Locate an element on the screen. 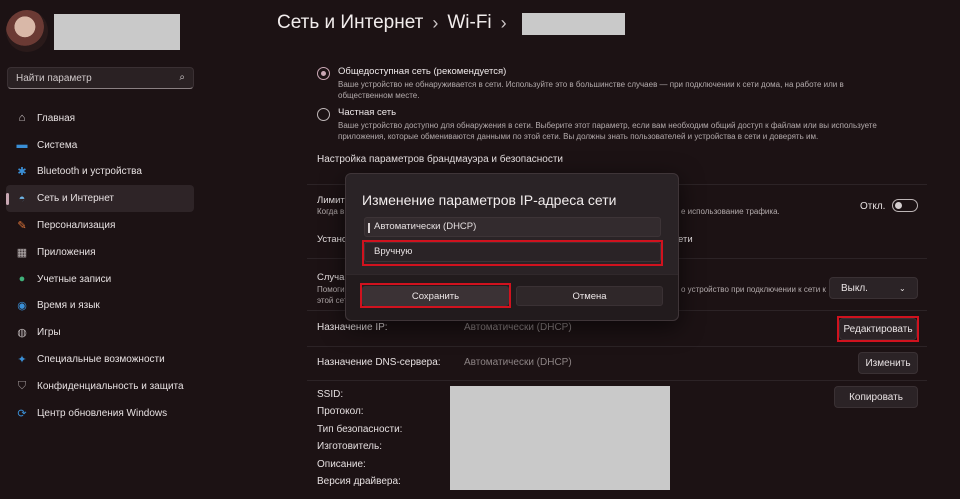 This screenshot has width=960, height=499. bluetooth-icon: ✱ is located at coordinates (22, 172).